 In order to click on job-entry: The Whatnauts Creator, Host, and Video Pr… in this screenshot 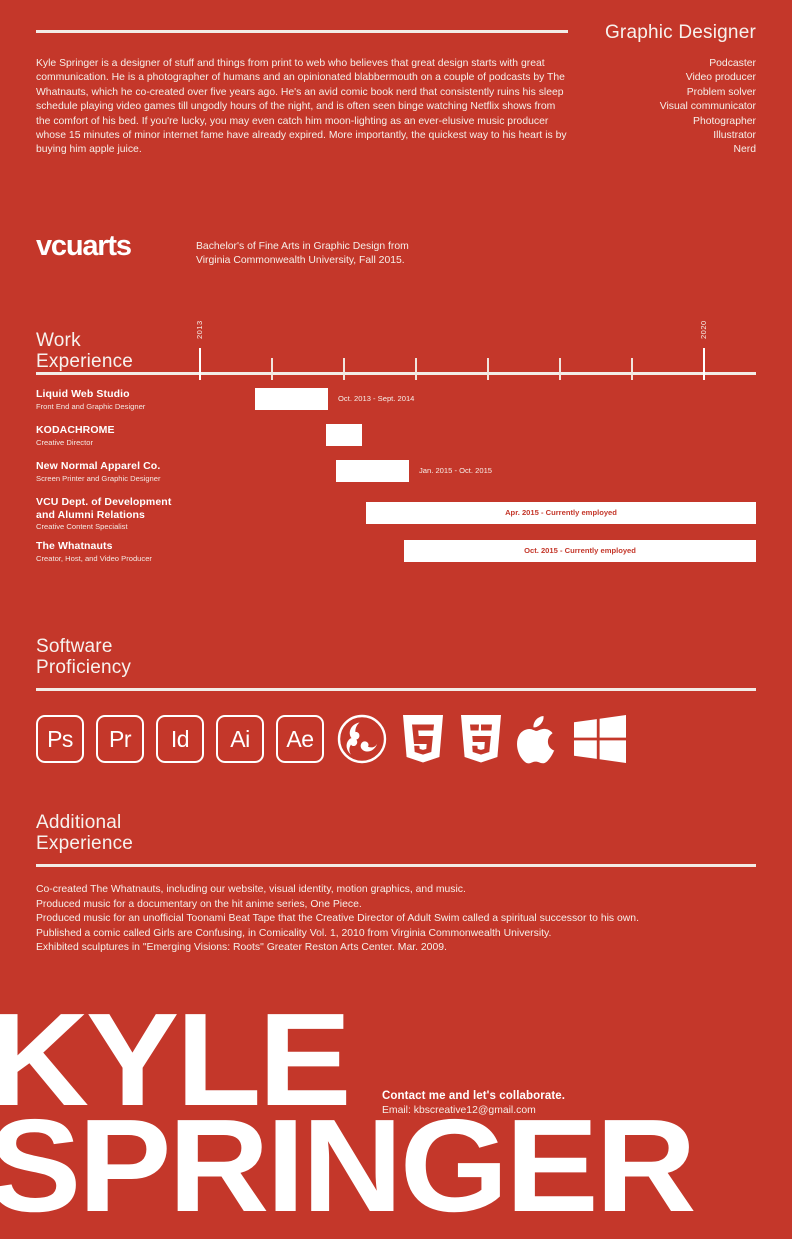, I will do `click(396, 558)`.